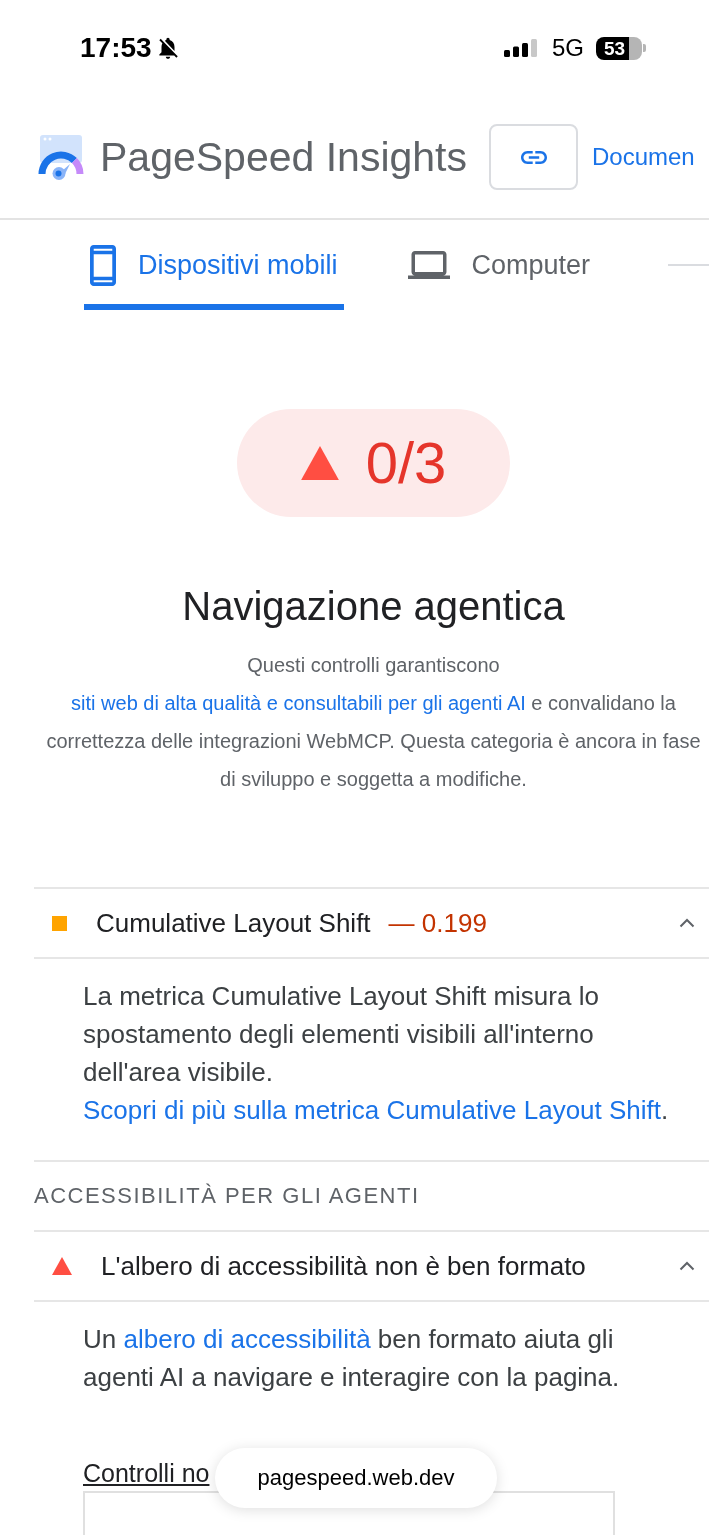  I want to click on device-tab: Computer, so click(499, 265).